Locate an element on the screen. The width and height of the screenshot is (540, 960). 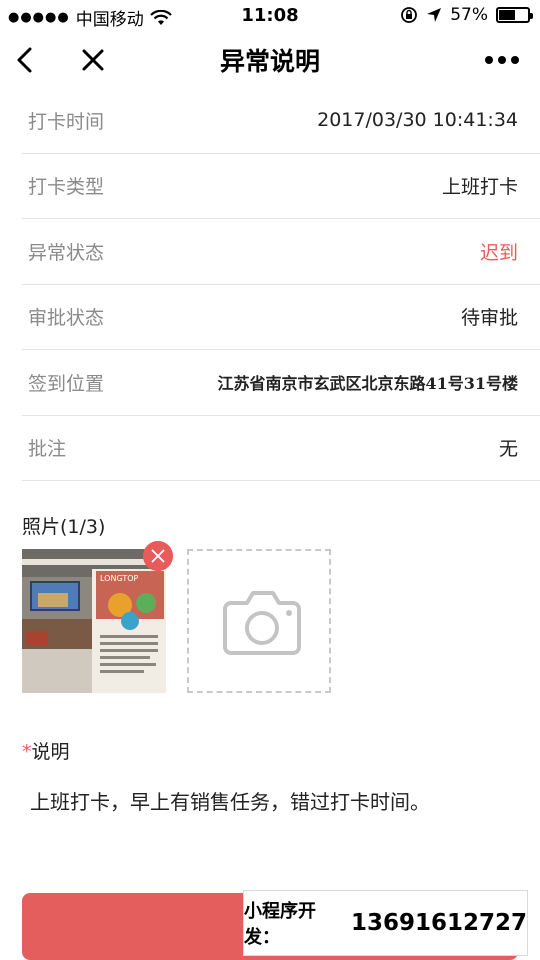
row-checkin-location: 签到位置 江苏省南京市玄武区北京东路41号31号楼 is located at coordinates (281, 383).